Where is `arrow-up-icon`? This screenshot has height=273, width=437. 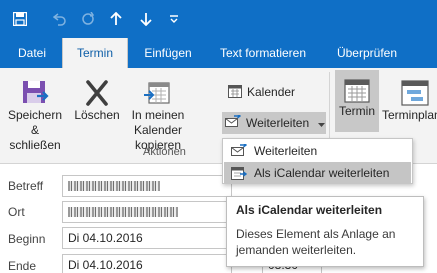
arrow-up-icon is located at coordinates (116, 19).